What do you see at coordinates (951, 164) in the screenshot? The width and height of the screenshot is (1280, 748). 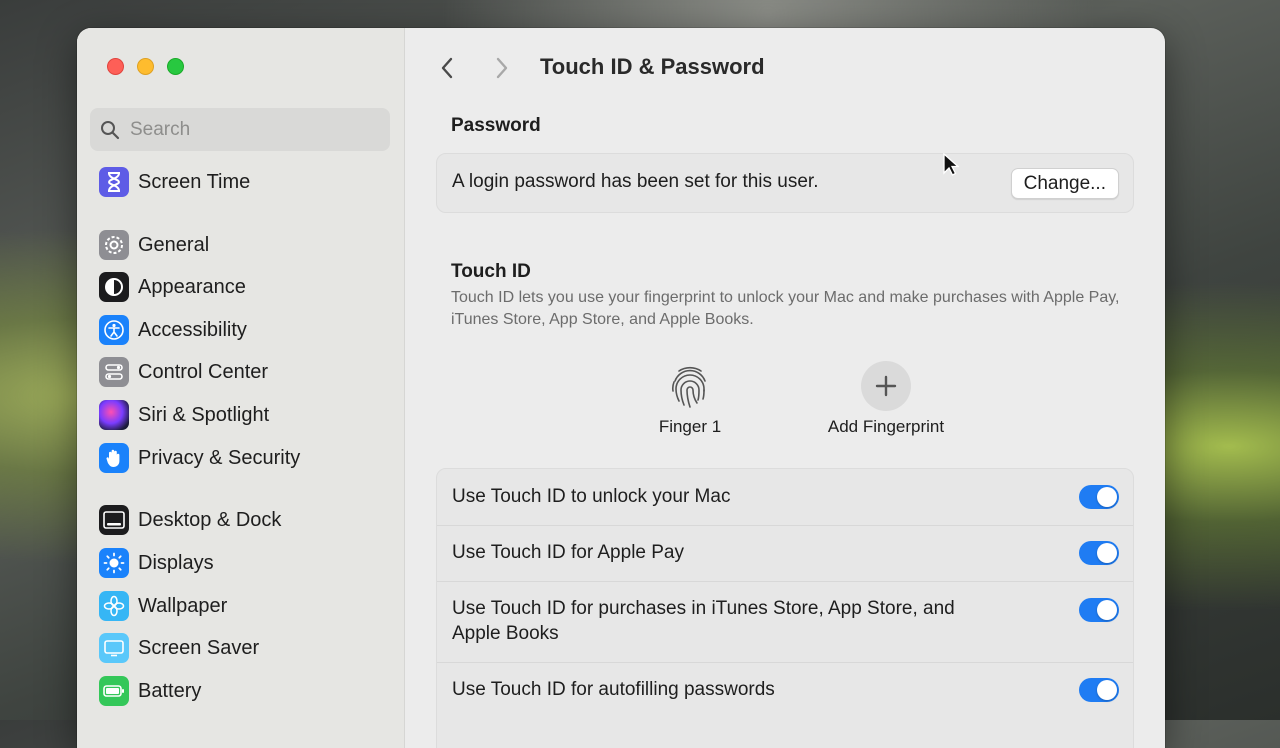 I see `mouse-cursor-icon` at bounding box center [951, 164].